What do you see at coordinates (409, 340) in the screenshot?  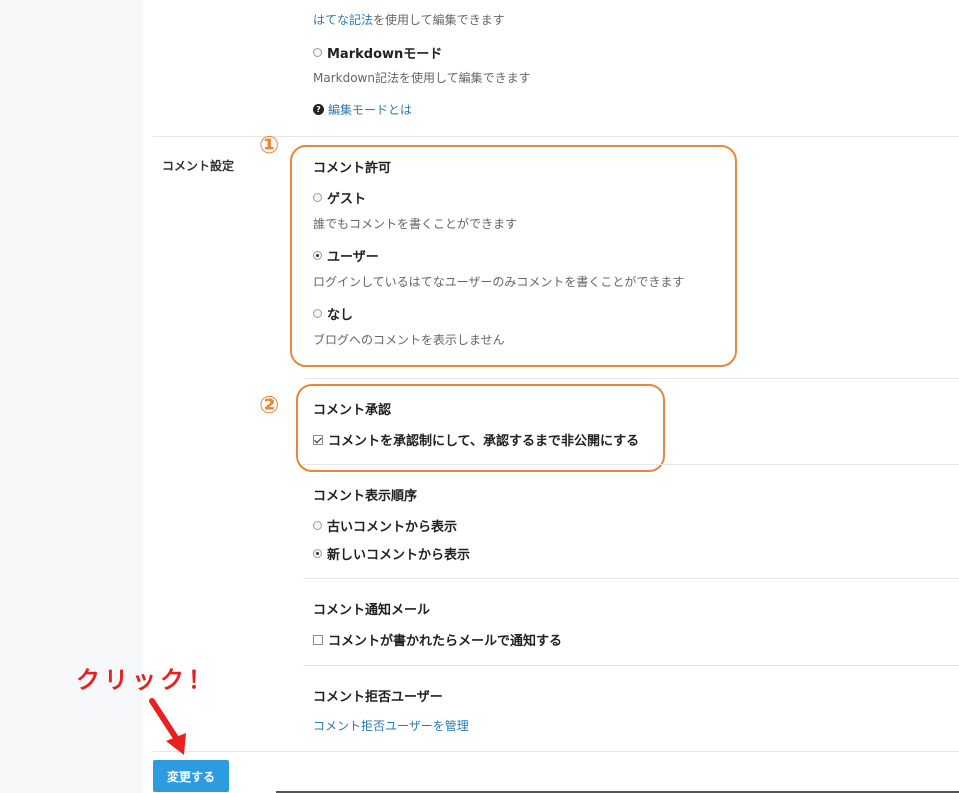 I see `permission-none-desc: ブログへのコメントを表示しません` at bounding box center [409, 340].